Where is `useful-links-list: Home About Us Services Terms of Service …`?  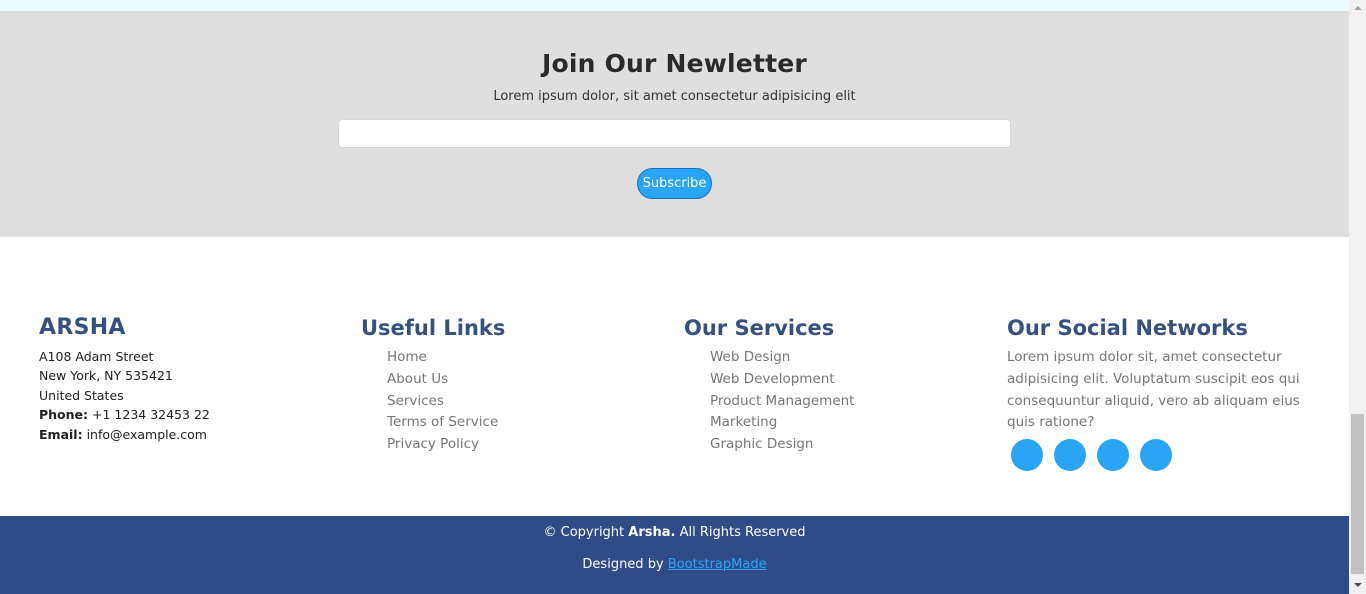 useful-links-list: Home About Us Services Terms of Service … is located at coordinates (511, 401).